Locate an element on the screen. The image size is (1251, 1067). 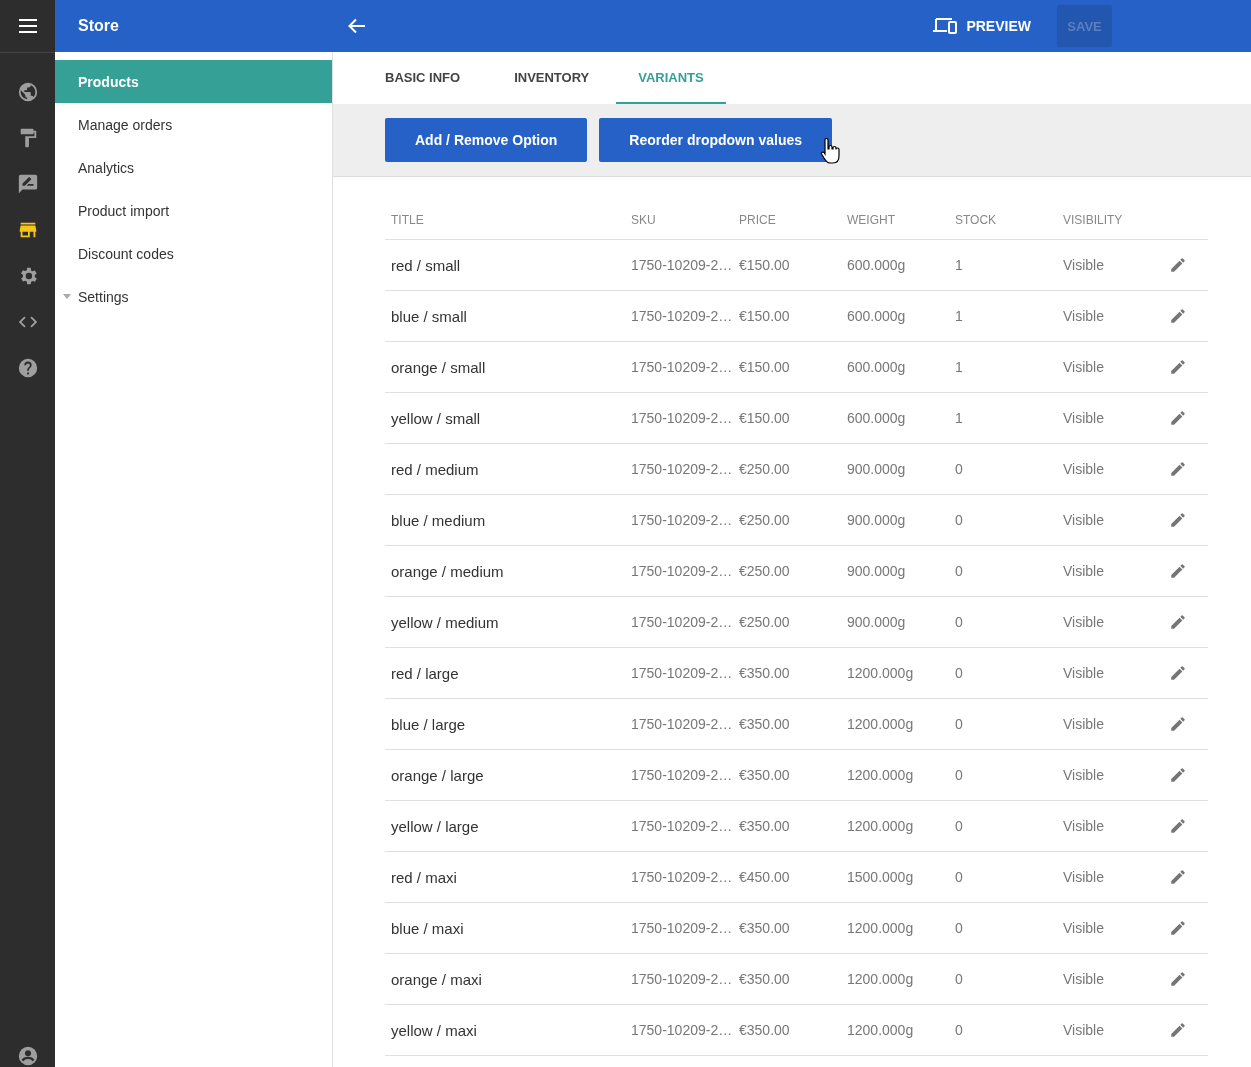
tab: BASIC INFO is located at coordinates (423, 78).